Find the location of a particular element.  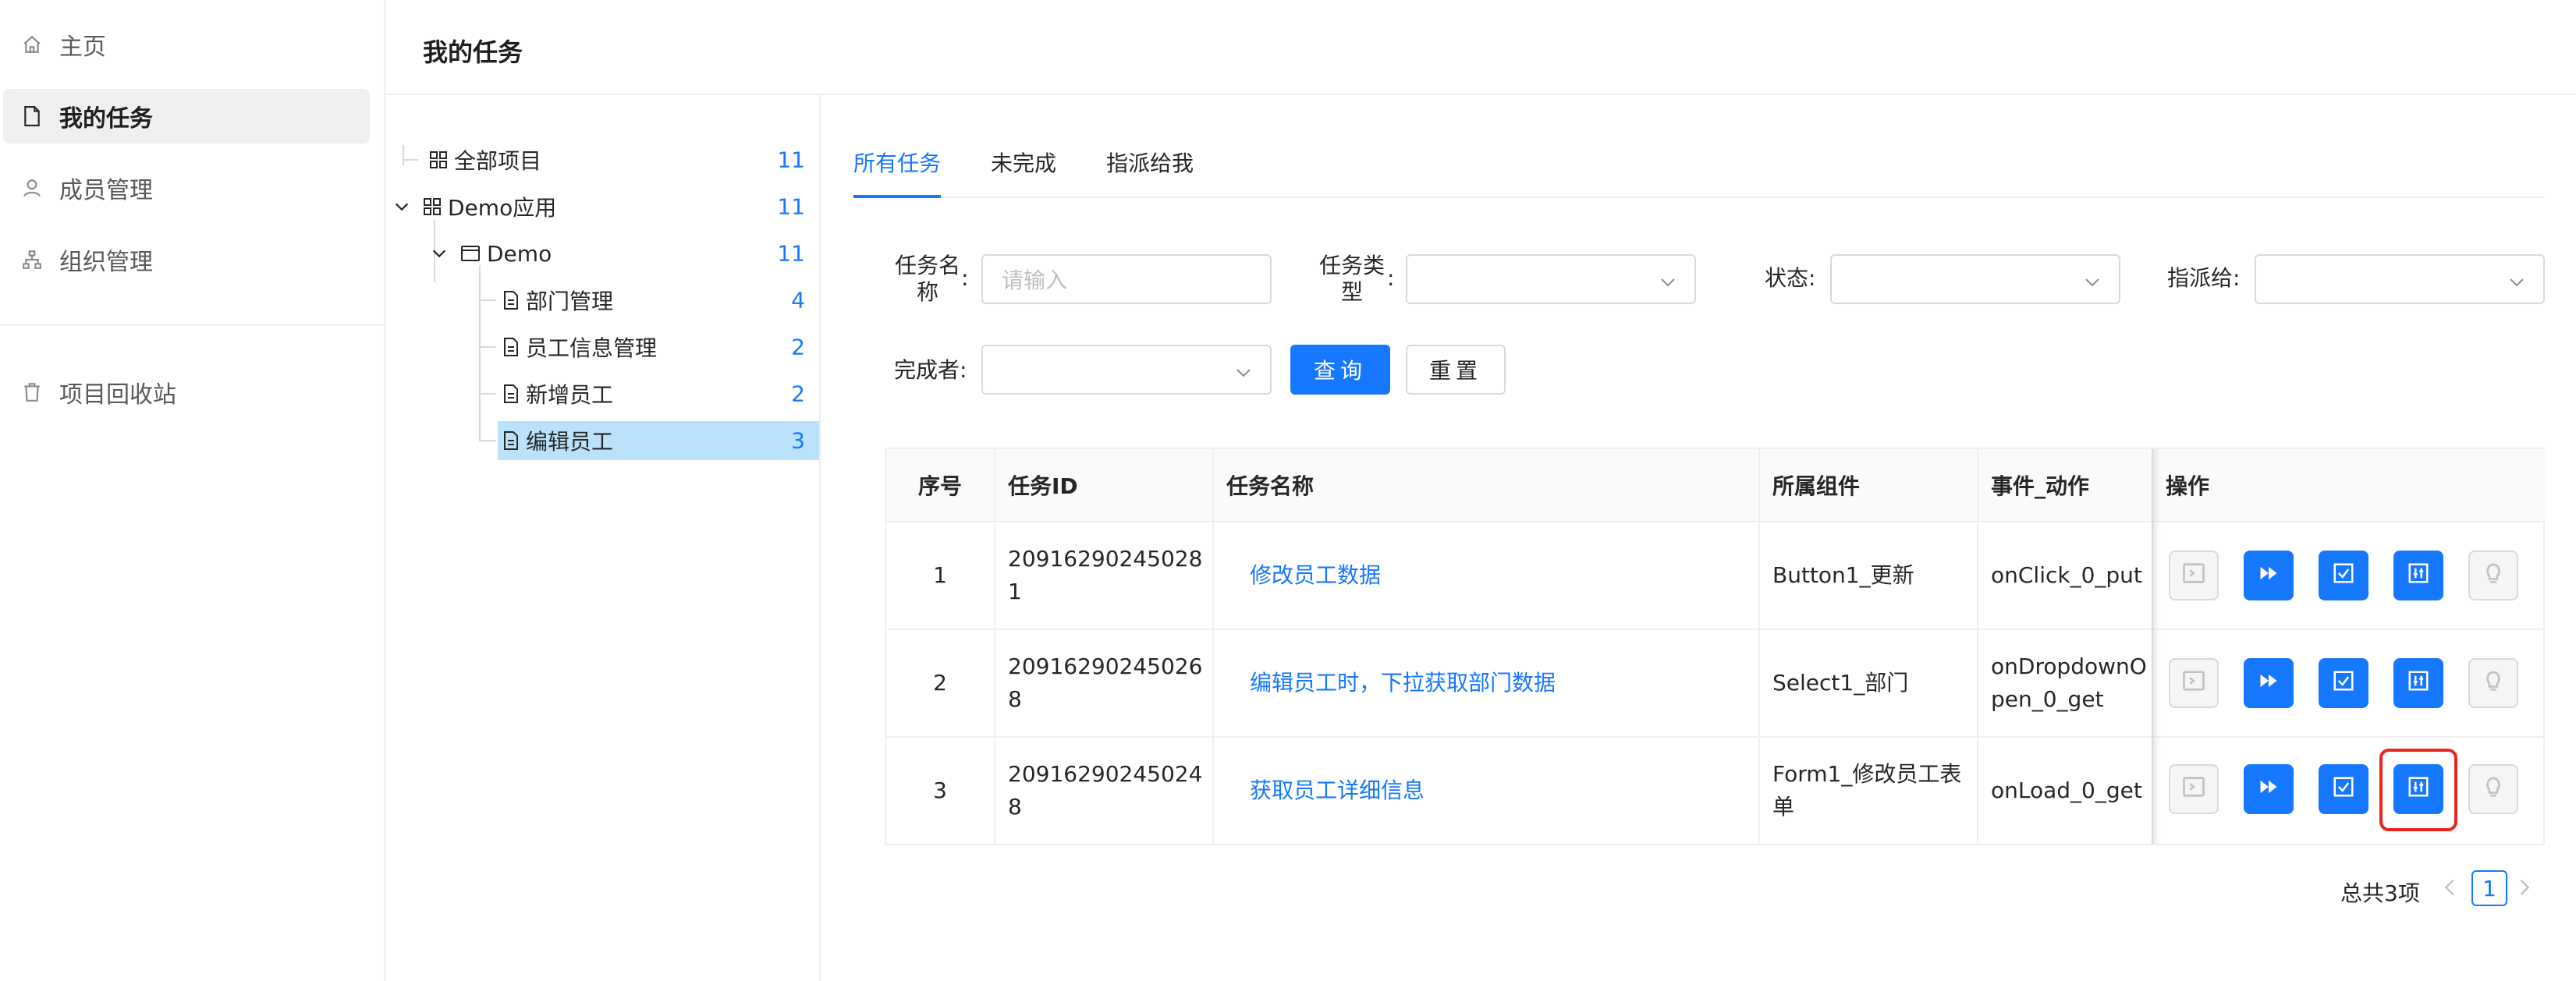

table-cell-component: Form1_修改员工表单 is located at coordinates (1869, 791).